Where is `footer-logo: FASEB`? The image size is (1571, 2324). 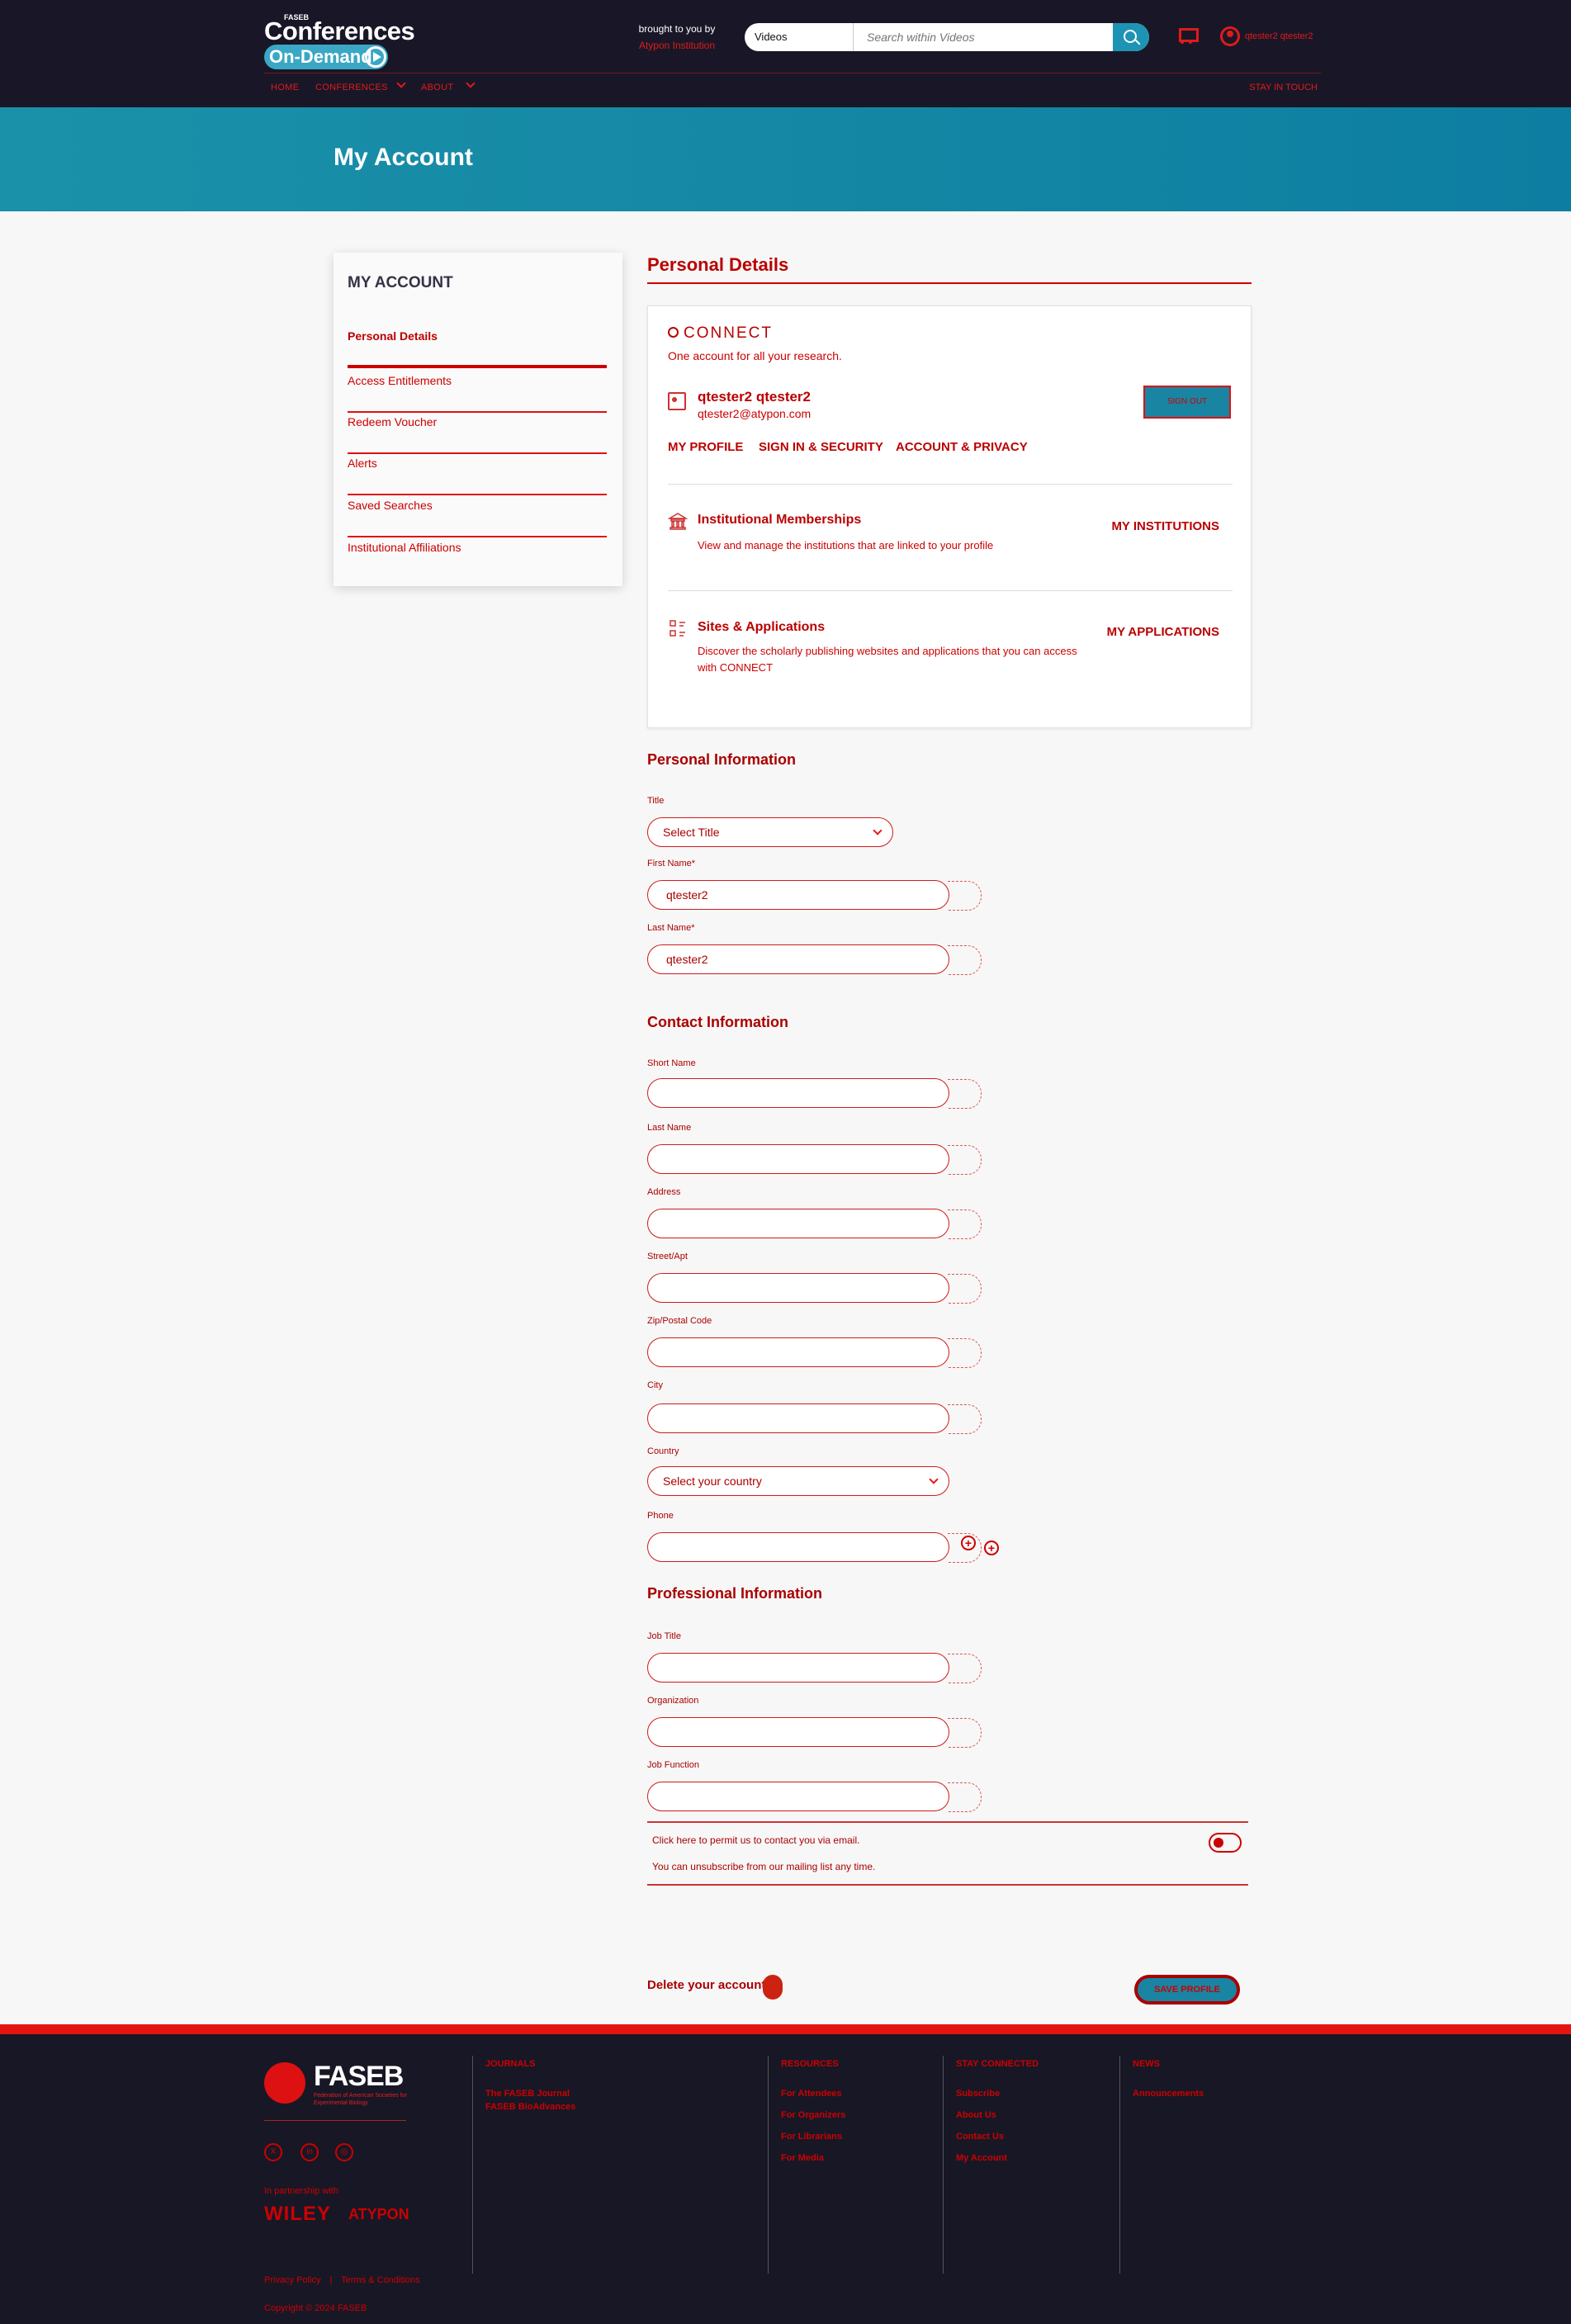 footer-logo: FASEB is located at coordinates (359, 2077).